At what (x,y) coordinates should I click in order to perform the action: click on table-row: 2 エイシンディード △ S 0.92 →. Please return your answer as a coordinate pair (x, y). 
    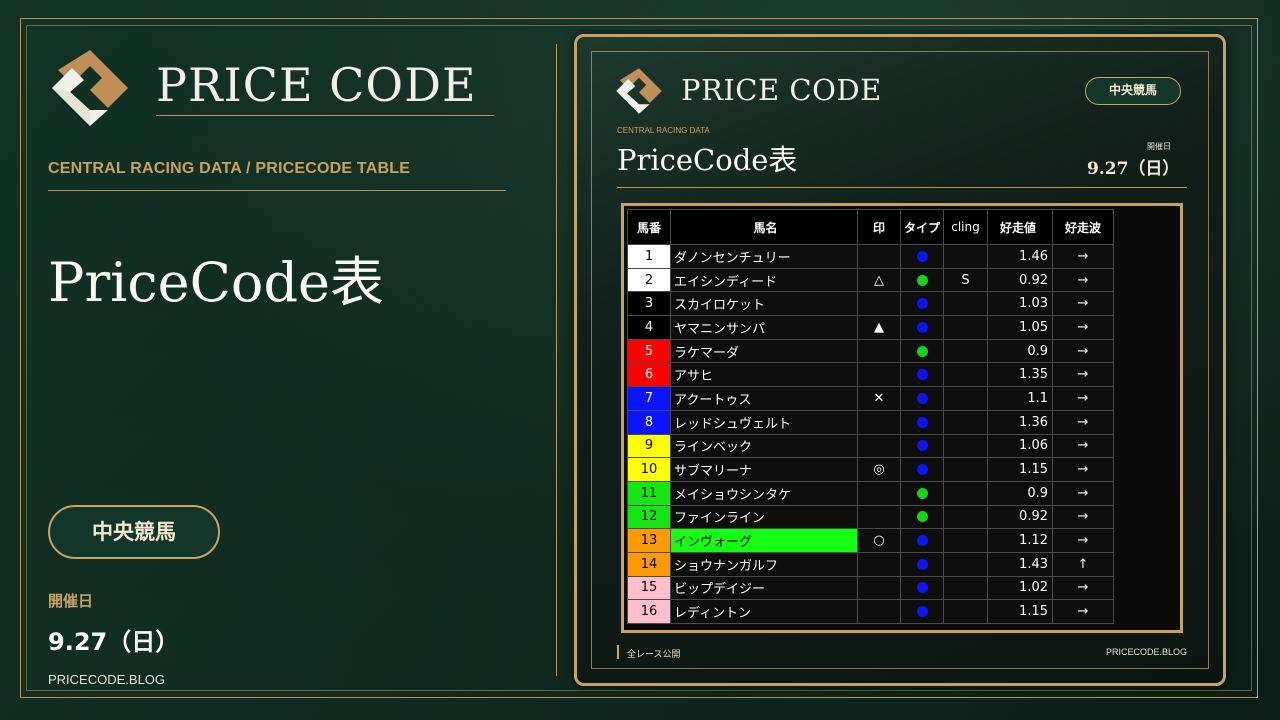
    Looking at the image, I should click on (870, 280).